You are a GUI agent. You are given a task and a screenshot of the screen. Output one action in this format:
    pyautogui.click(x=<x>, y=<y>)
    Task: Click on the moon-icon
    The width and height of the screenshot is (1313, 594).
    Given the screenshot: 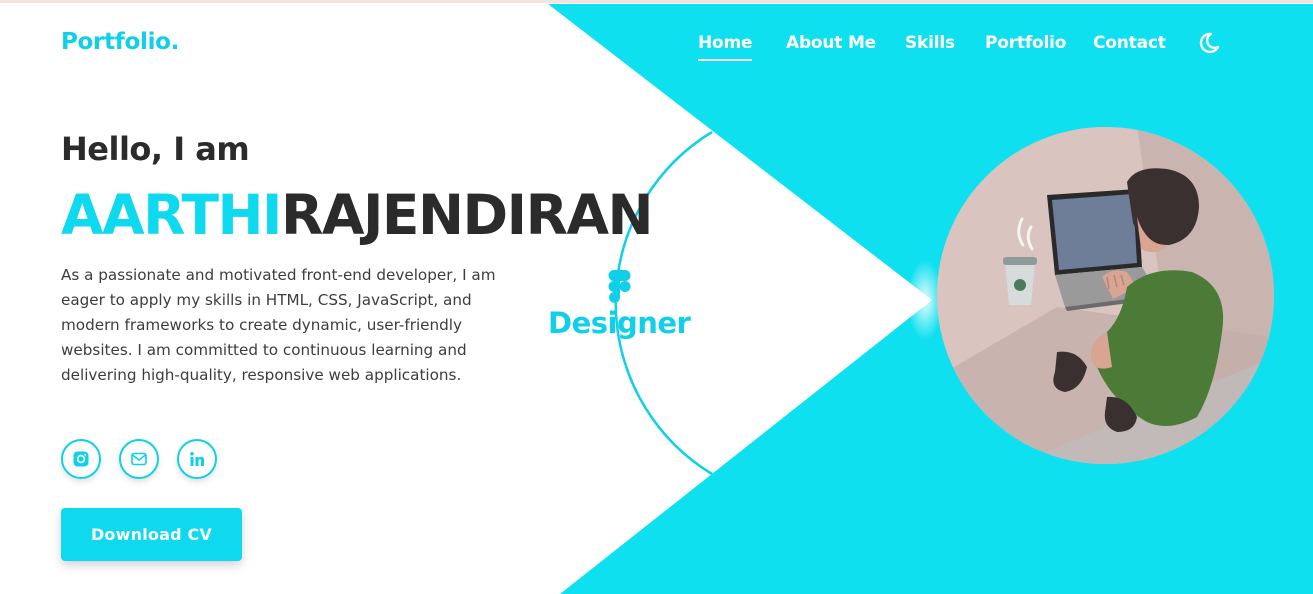 What is the action you would take?
    pyautogui.click(x=1209, y=43)
    